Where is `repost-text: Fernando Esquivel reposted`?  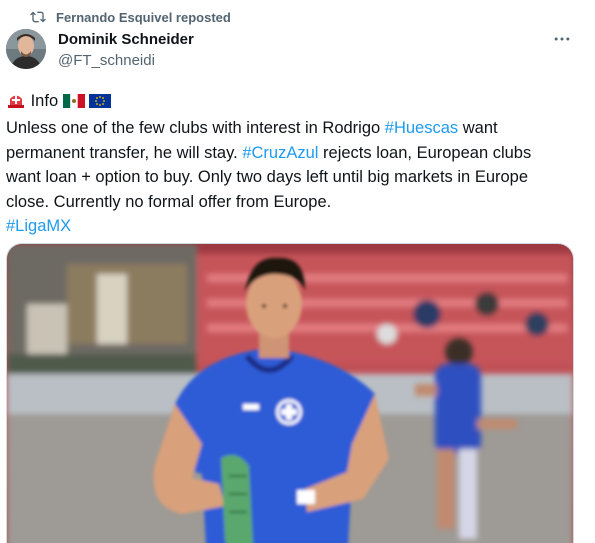 repost-text: Fernando Esquivel reposted is located at coordinates (143, 17).